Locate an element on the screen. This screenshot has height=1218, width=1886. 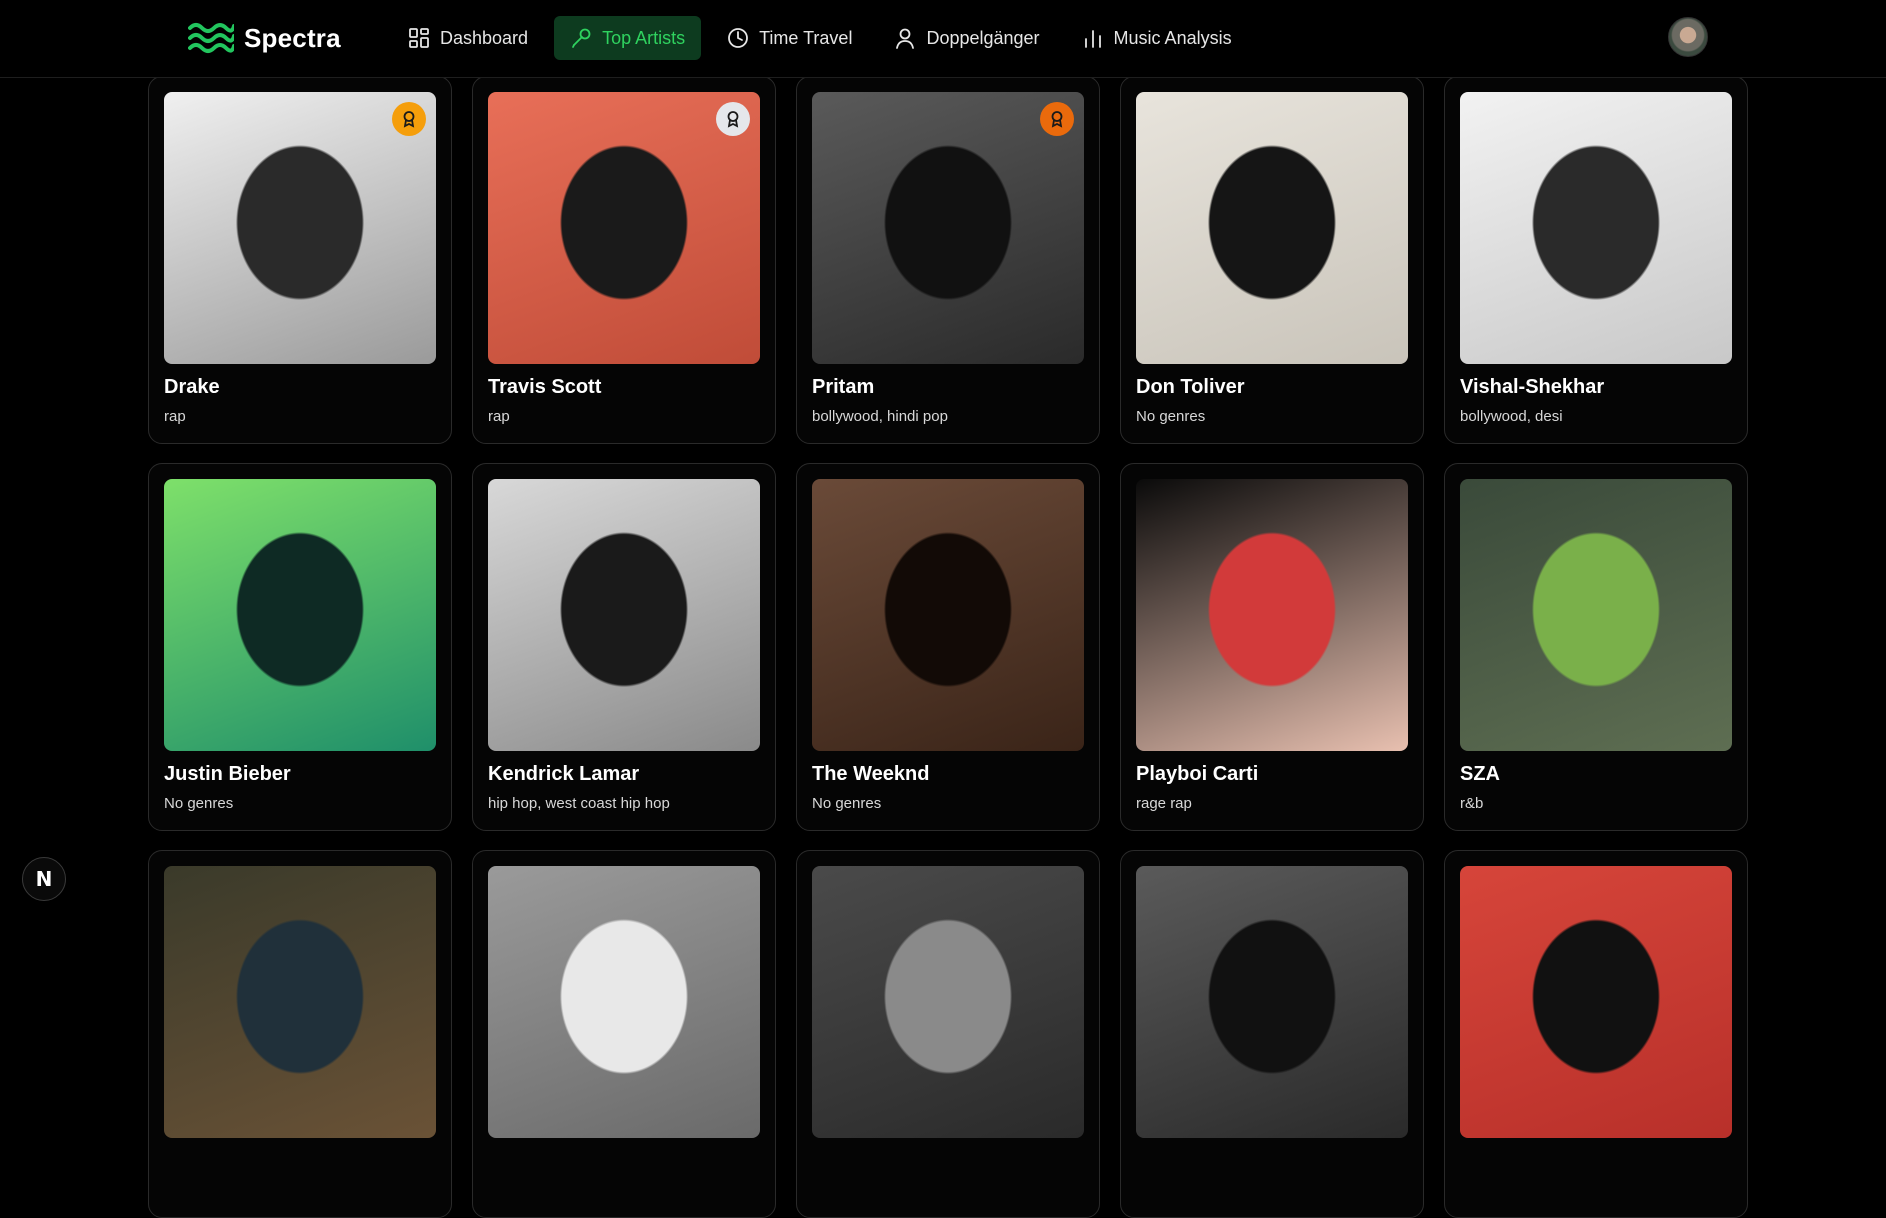
artist-genres: bollywood, desi is located at coordinates (1511, 416).